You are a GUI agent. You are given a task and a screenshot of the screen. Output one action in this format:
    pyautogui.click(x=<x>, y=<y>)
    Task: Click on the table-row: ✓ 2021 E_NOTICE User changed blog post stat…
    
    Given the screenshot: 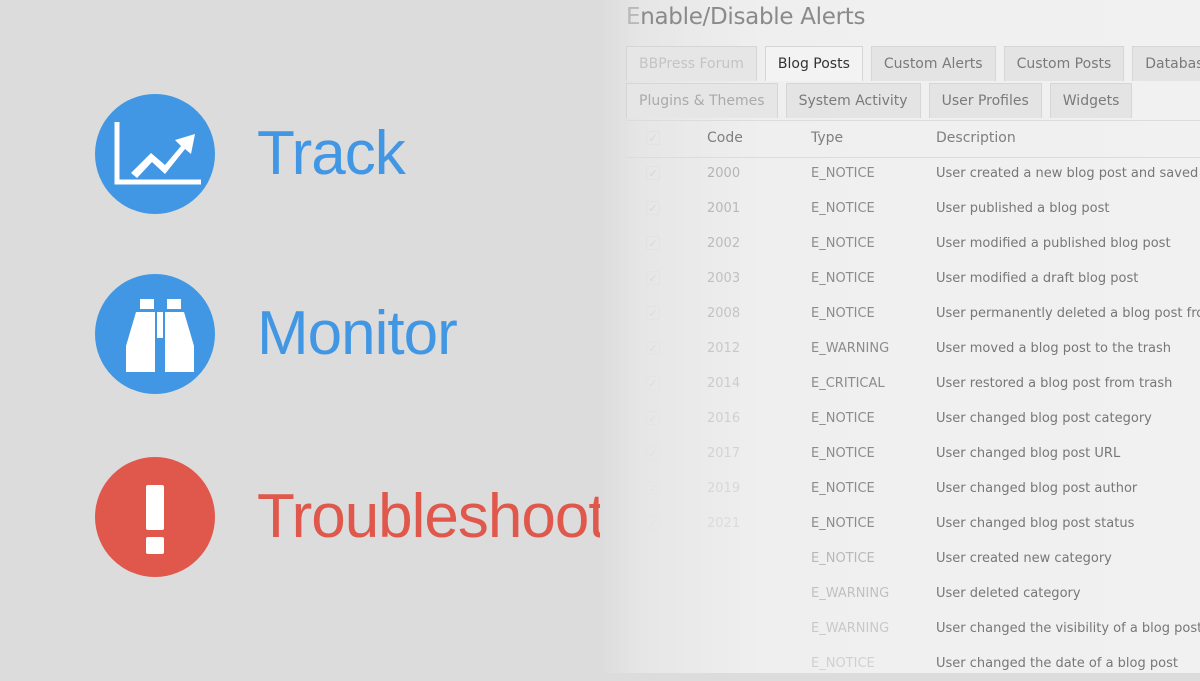 What is the action you would take?
    pyautogui.click(x=913, y=523)
    